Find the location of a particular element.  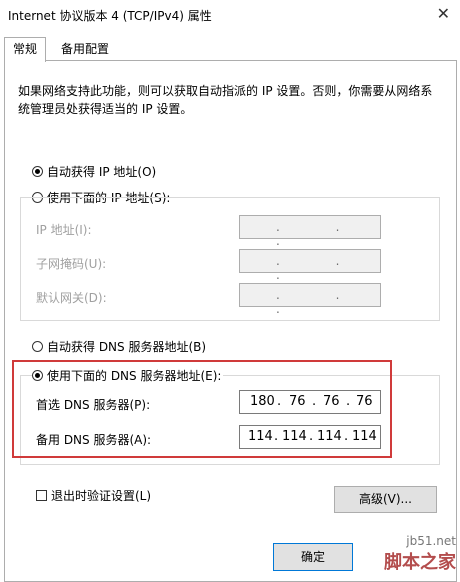

window-title: Internet 协议版本 4 (TCP/IPv4) 属性 is located at coordinates (110, 16).